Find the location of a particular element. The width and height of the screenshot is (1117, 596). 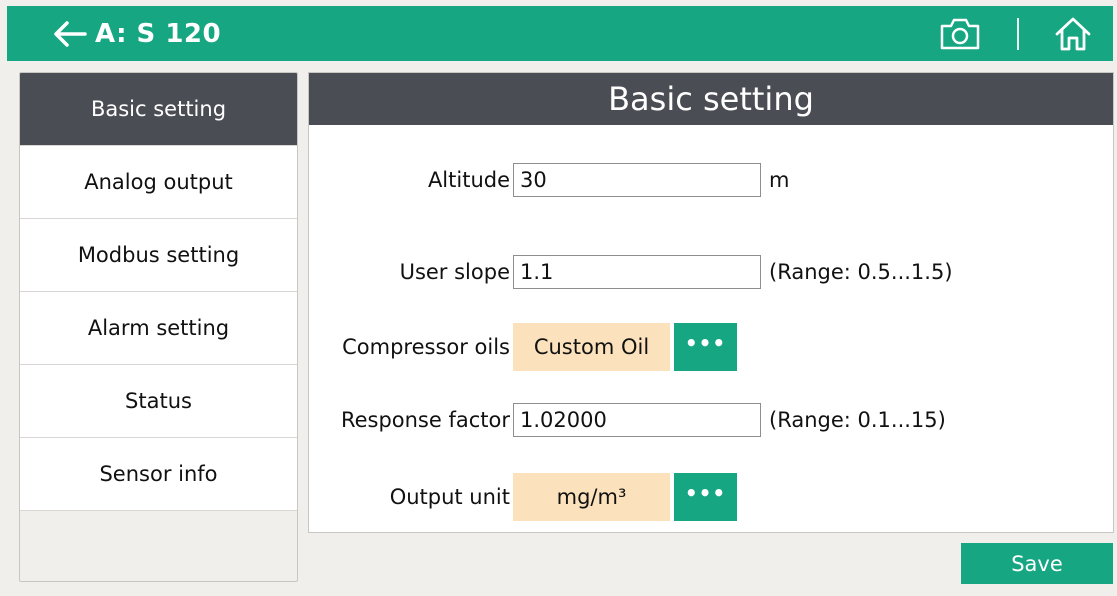

sidebar-item-sensor-info: Sensor info is located at coordinates (158, 474).